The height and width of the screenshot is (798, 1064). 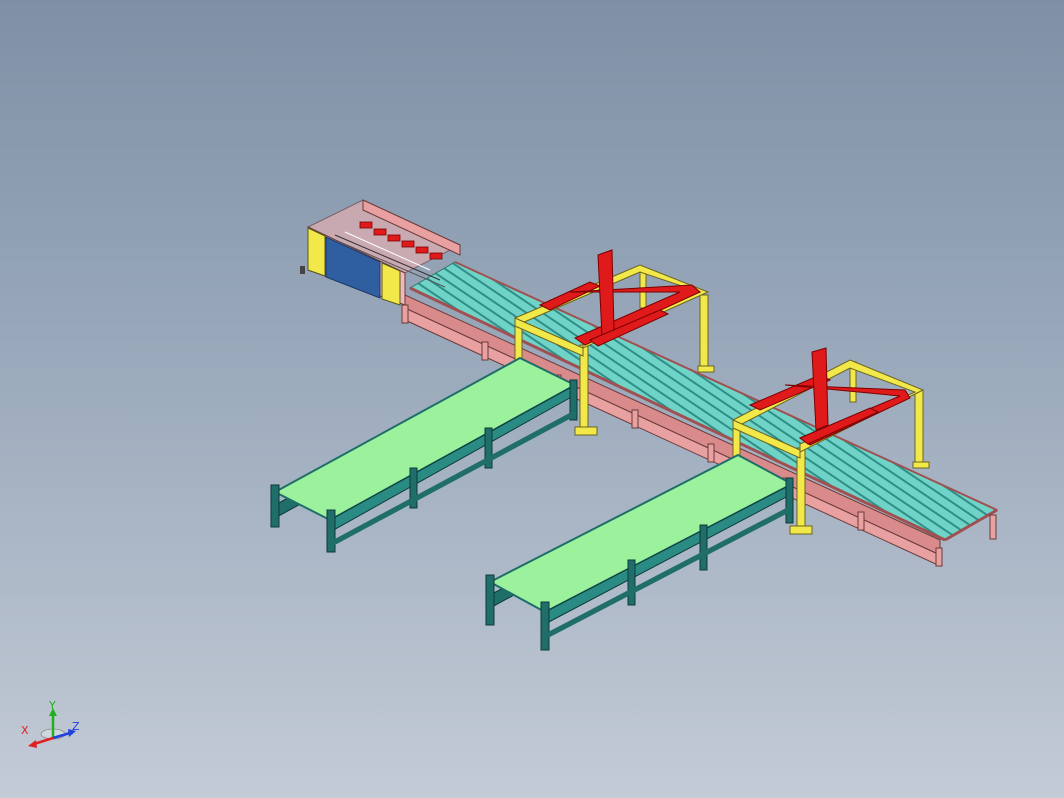 What do you see at coordinates (25, 730) in the screenshot?
I see `x-axis-label: X` at bounding box center [25, 730].